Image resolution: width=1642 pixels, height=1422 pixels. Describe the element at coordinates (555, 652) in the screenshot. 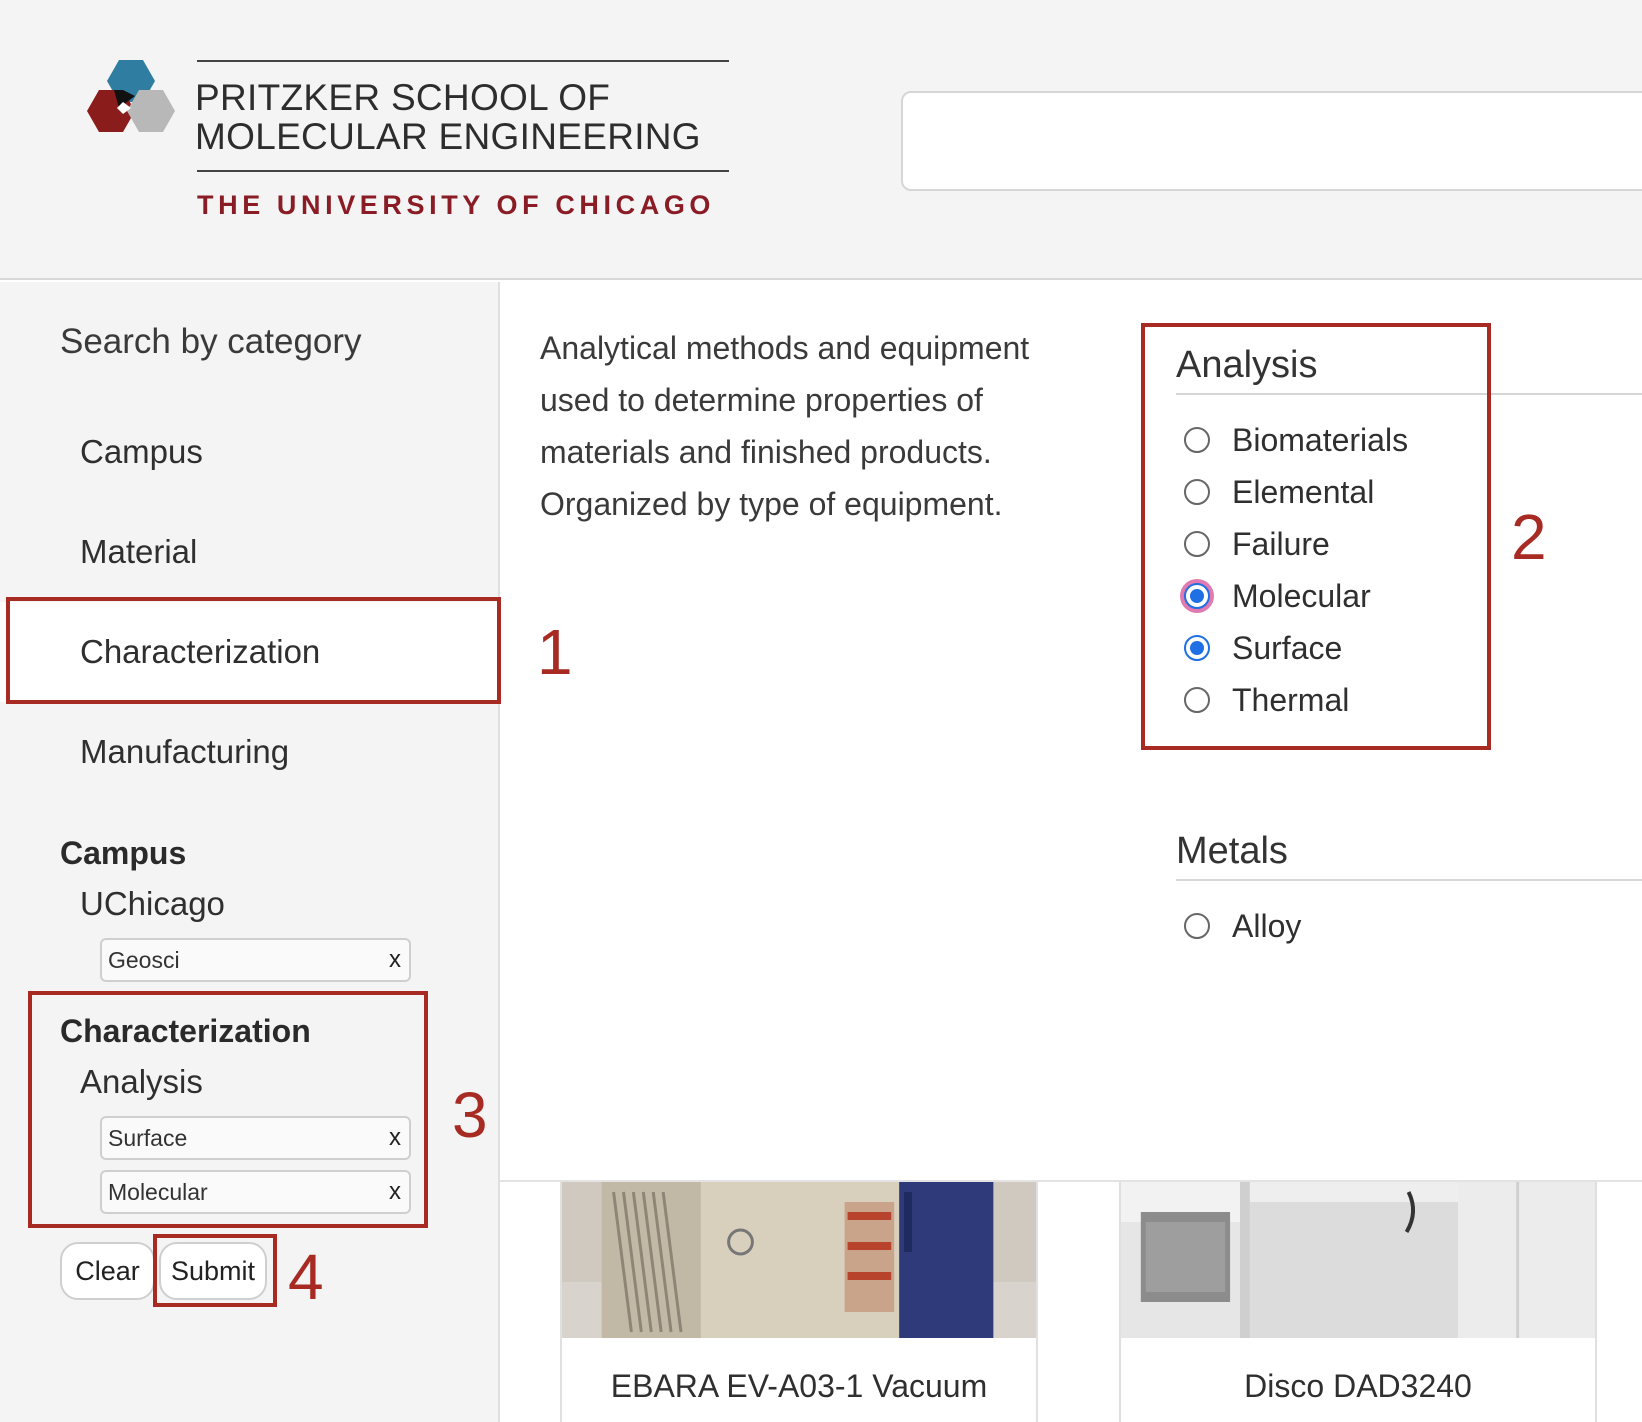

I see `annotation-number-1: 1` at that location.